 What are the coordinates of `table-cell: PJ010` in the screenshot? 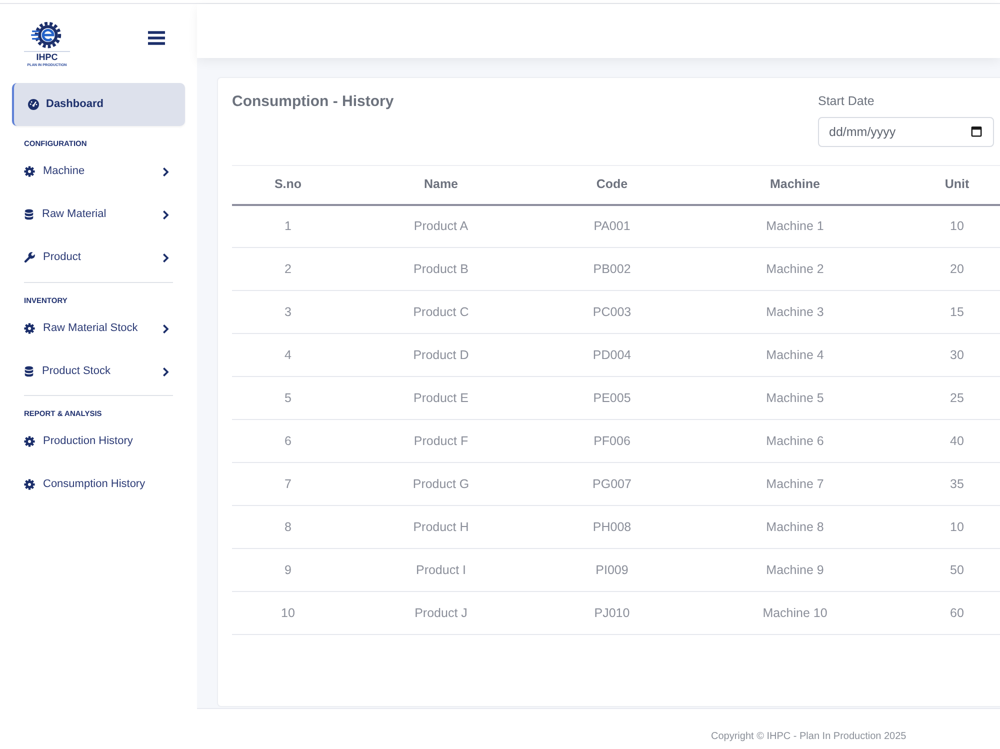 It's located at (612, 613).